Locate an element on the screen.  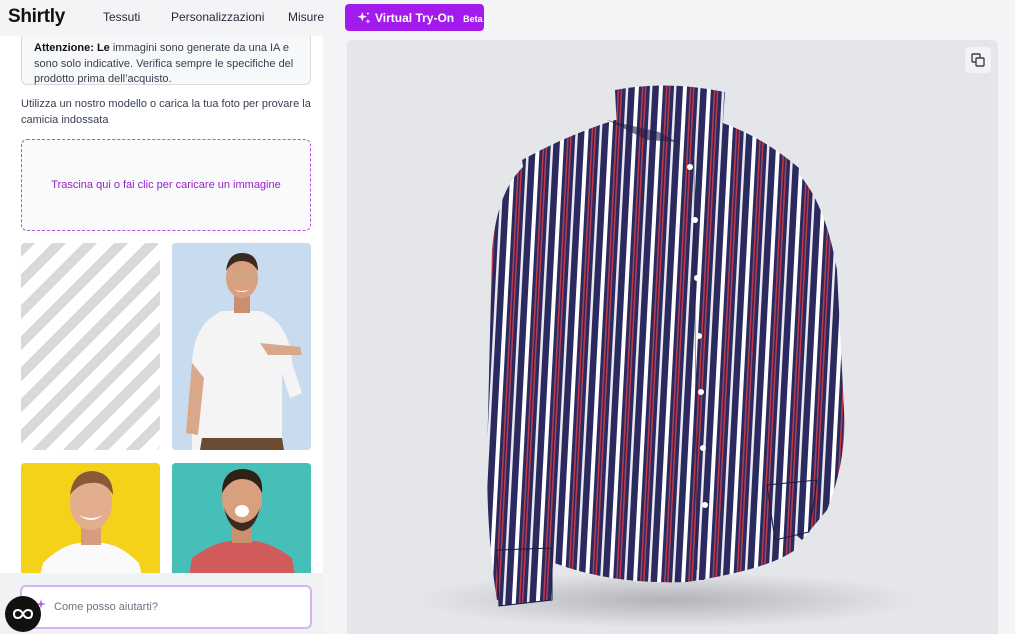
notice-first-line-tail: immagini sono generate da una IA e is located at coordinates (200, 48).